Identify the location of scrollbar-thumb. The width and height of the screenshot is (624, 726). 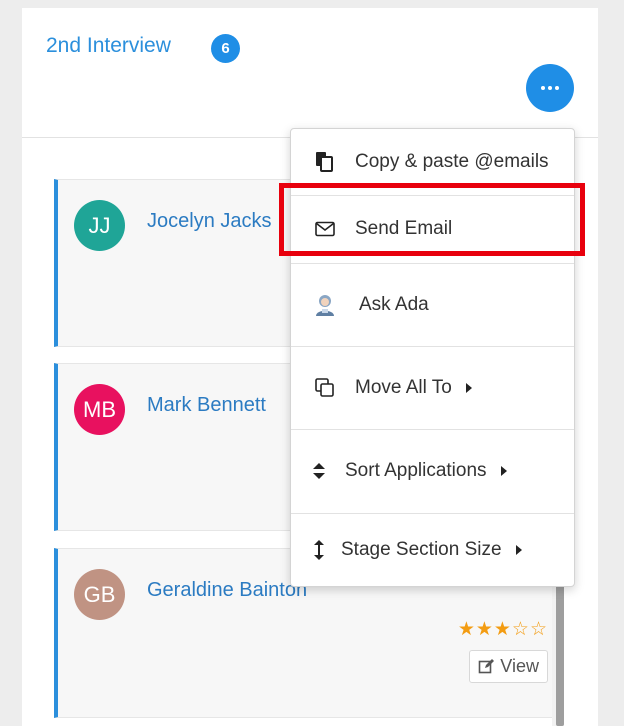
(560, 644).